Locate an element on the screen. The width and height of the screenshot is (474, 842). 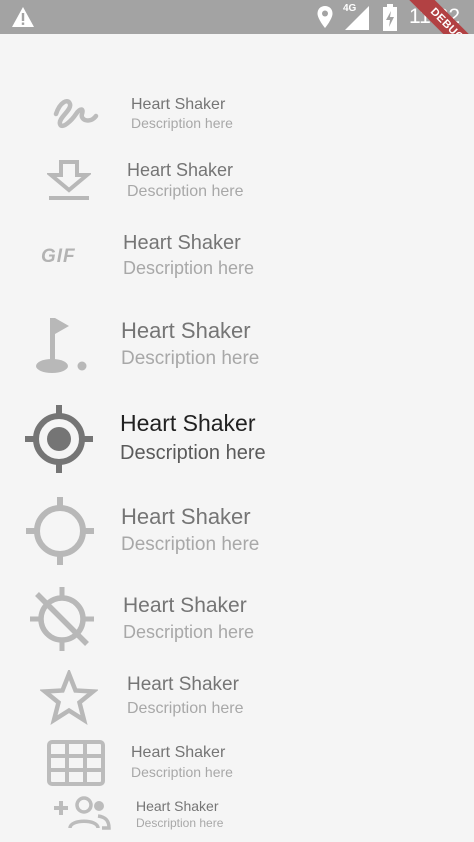
signal-icon is located at coordinates (357, 18).